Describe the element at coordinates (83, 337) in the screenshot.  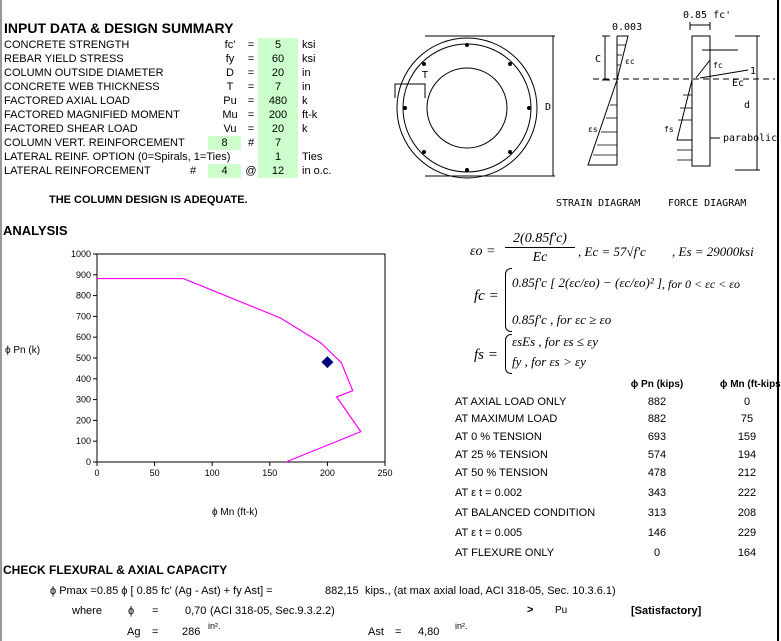
I see `y-tick-label: 600` at that location.